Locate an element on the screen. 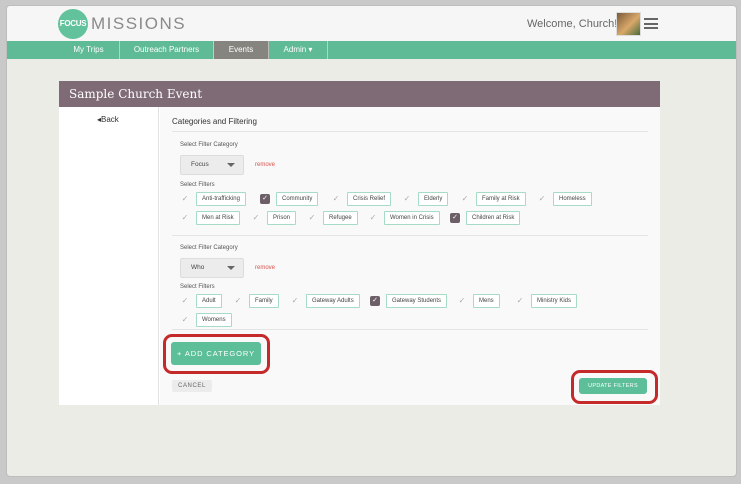 The height and width of the screenshot is (484, 741). filter-tag-ministry-kids: Ministry Kids is located at coordinates (554, 301).